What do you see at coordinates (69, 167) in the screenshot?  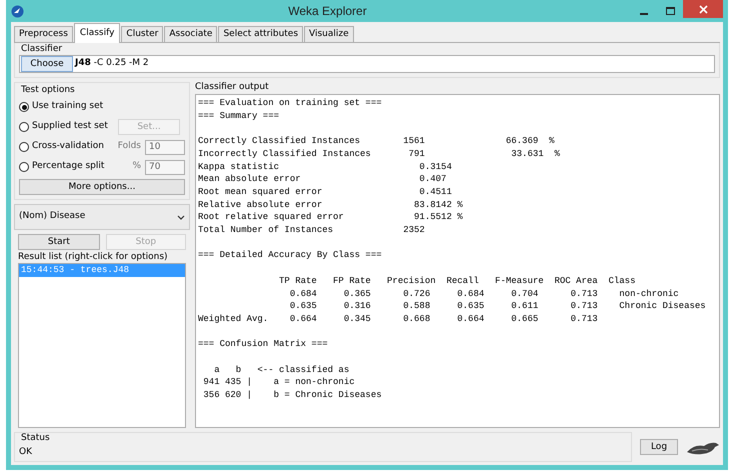 I see `option-label: Percentage split` at bounding box center [69, 167].